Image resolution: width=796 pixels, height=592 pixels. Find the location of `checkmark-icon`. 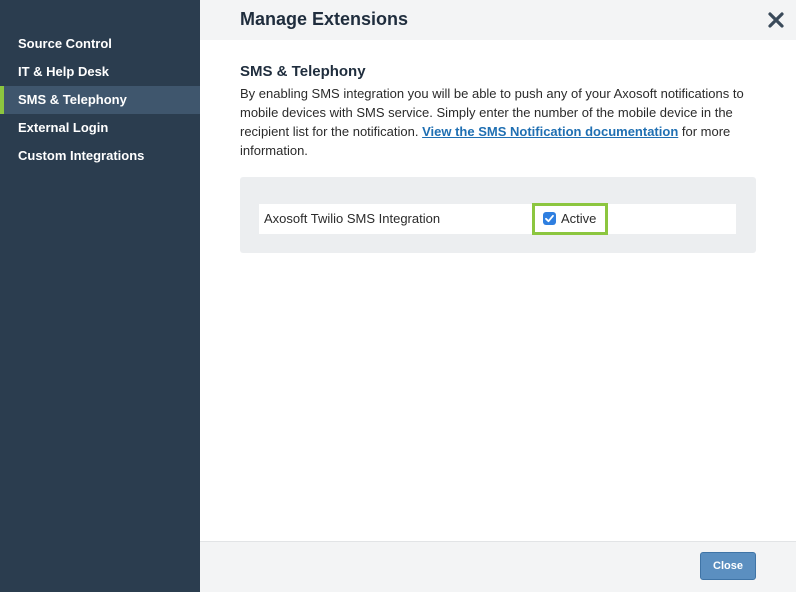

checkmark-icon is located at coordinates (549, 218).